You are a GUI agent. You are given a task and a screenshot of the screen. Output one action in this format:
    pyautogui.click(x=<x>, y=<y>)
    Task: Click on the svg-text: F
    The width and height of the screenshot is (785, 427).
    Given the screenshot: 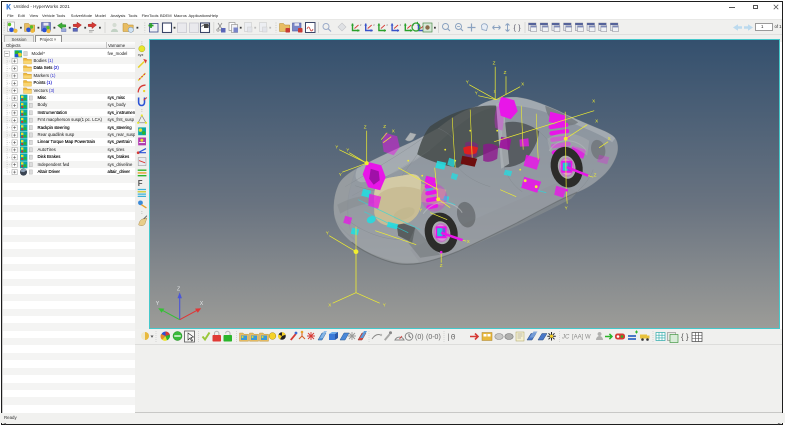 What is the action you would take?
    pyautogui.click(x=139, y=183)
    